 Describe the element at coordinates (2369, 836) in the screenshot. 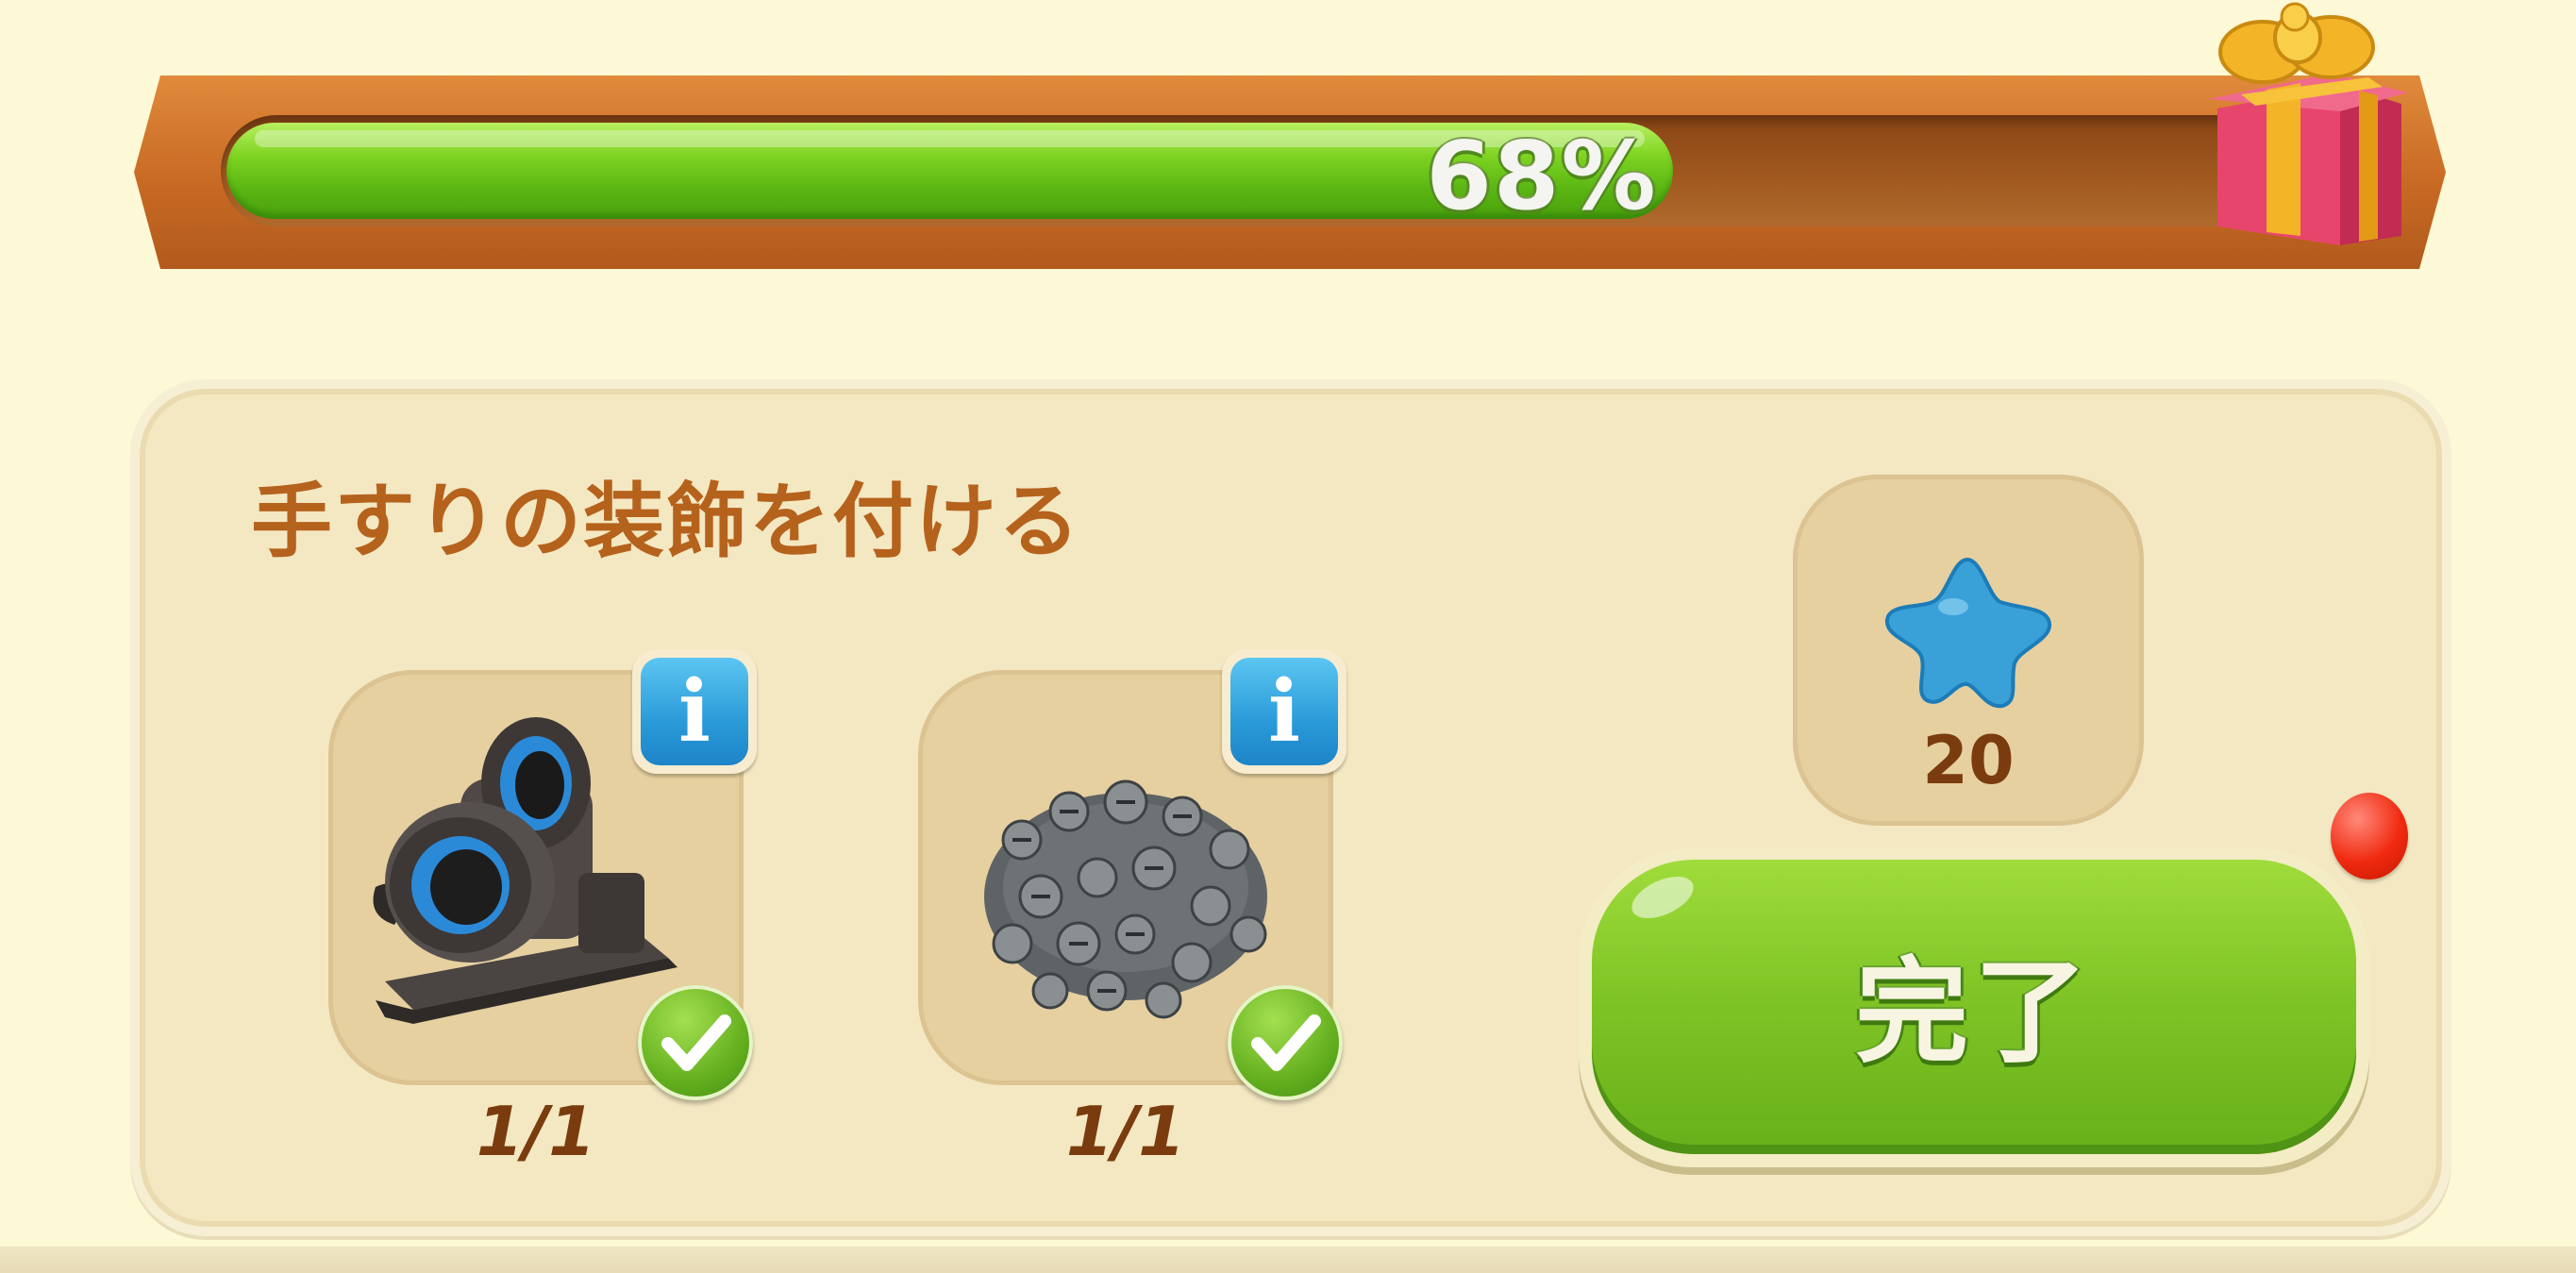

I see `notification-dot` at that location.